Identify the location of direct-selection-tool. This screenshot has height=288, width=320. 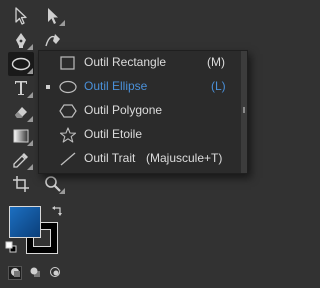
(53, 16).